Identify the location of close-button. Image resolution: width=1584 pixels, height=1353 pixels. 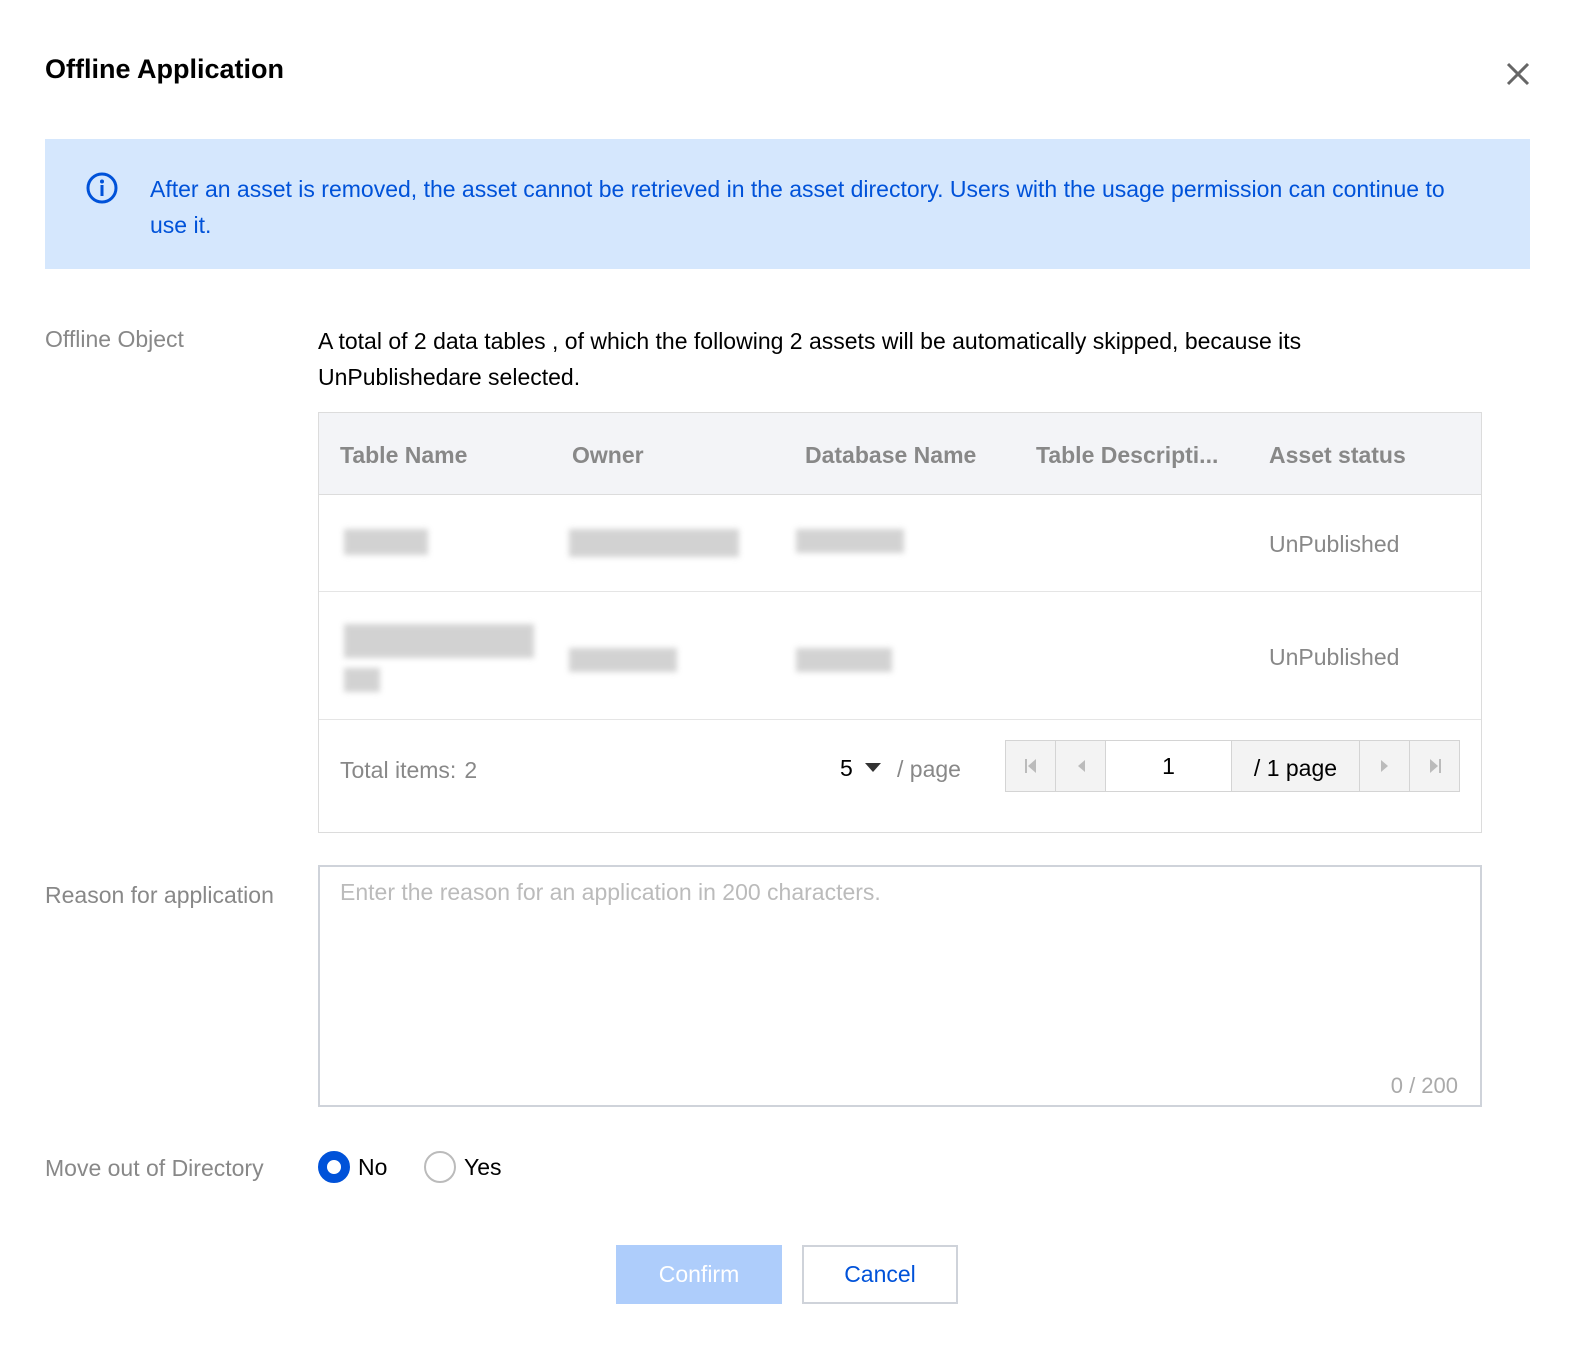
(1518, 74).